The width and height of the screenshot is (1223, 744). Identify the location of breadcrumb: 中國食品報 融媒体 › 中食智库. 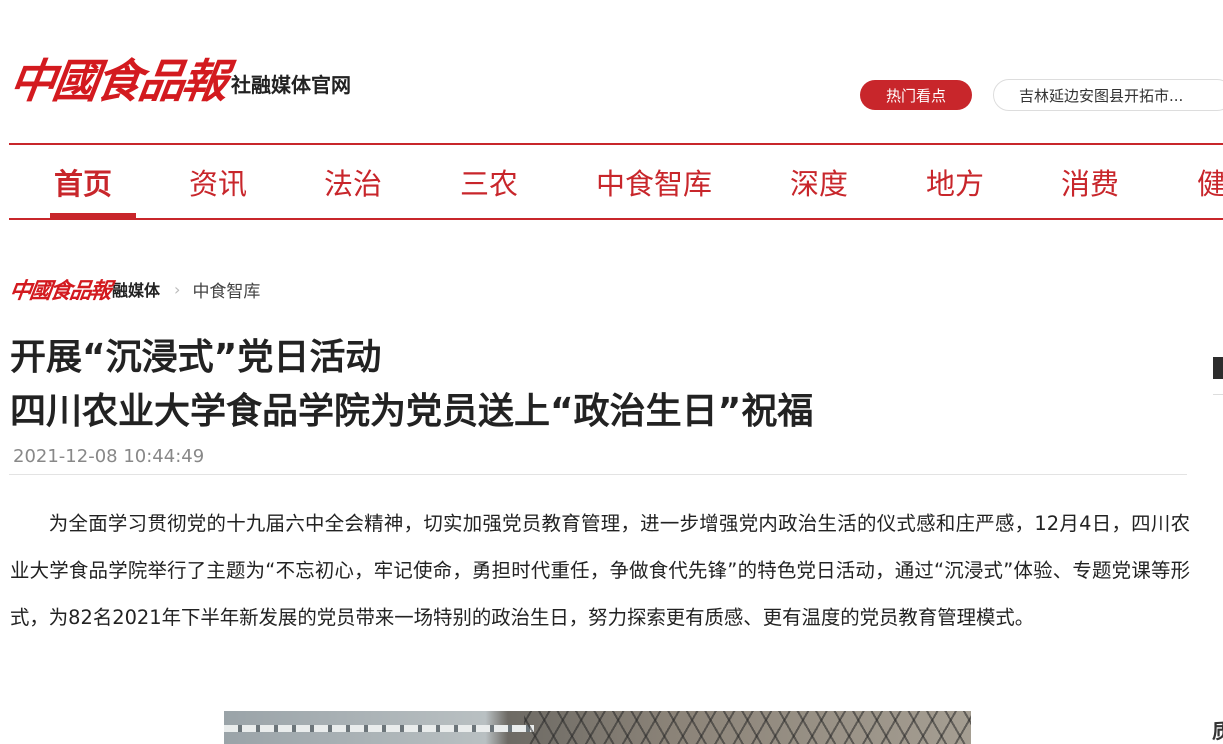
(134, 289).